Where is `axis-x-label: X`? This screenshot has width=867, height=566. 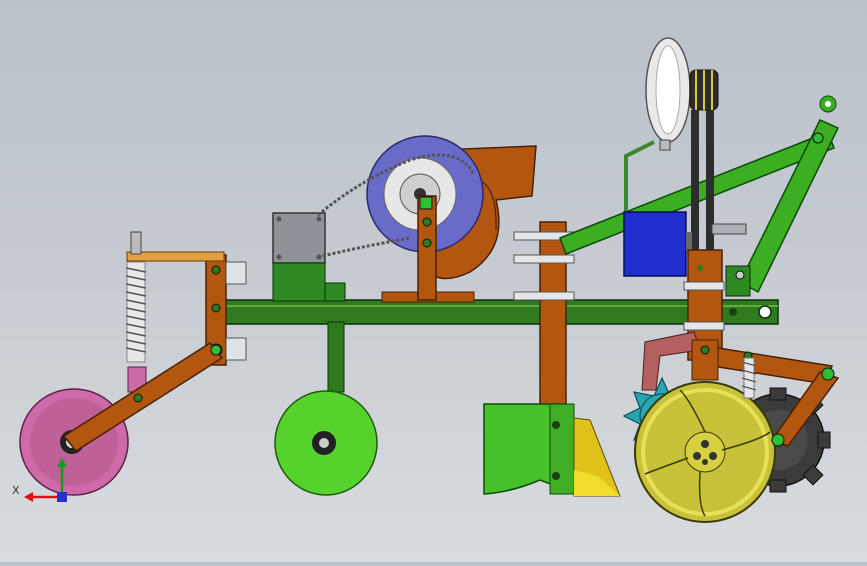 axis-x-label: X is located at coordinates (16, 490).